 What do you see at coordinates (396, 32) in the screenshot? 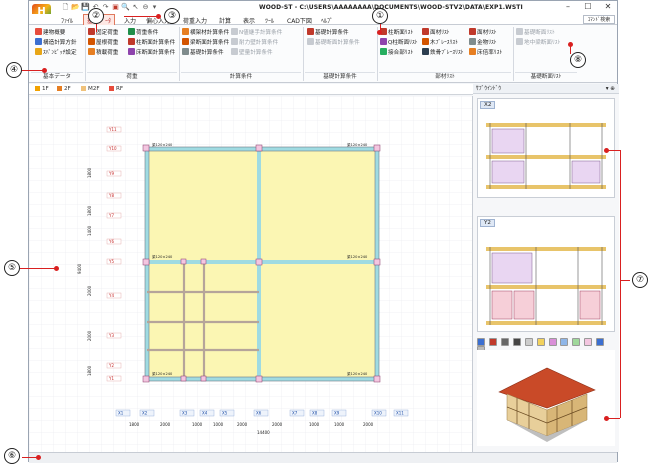
I see `column-list-button: 柱断面ﾘｽﾄ` at bounding box center [396, 32].